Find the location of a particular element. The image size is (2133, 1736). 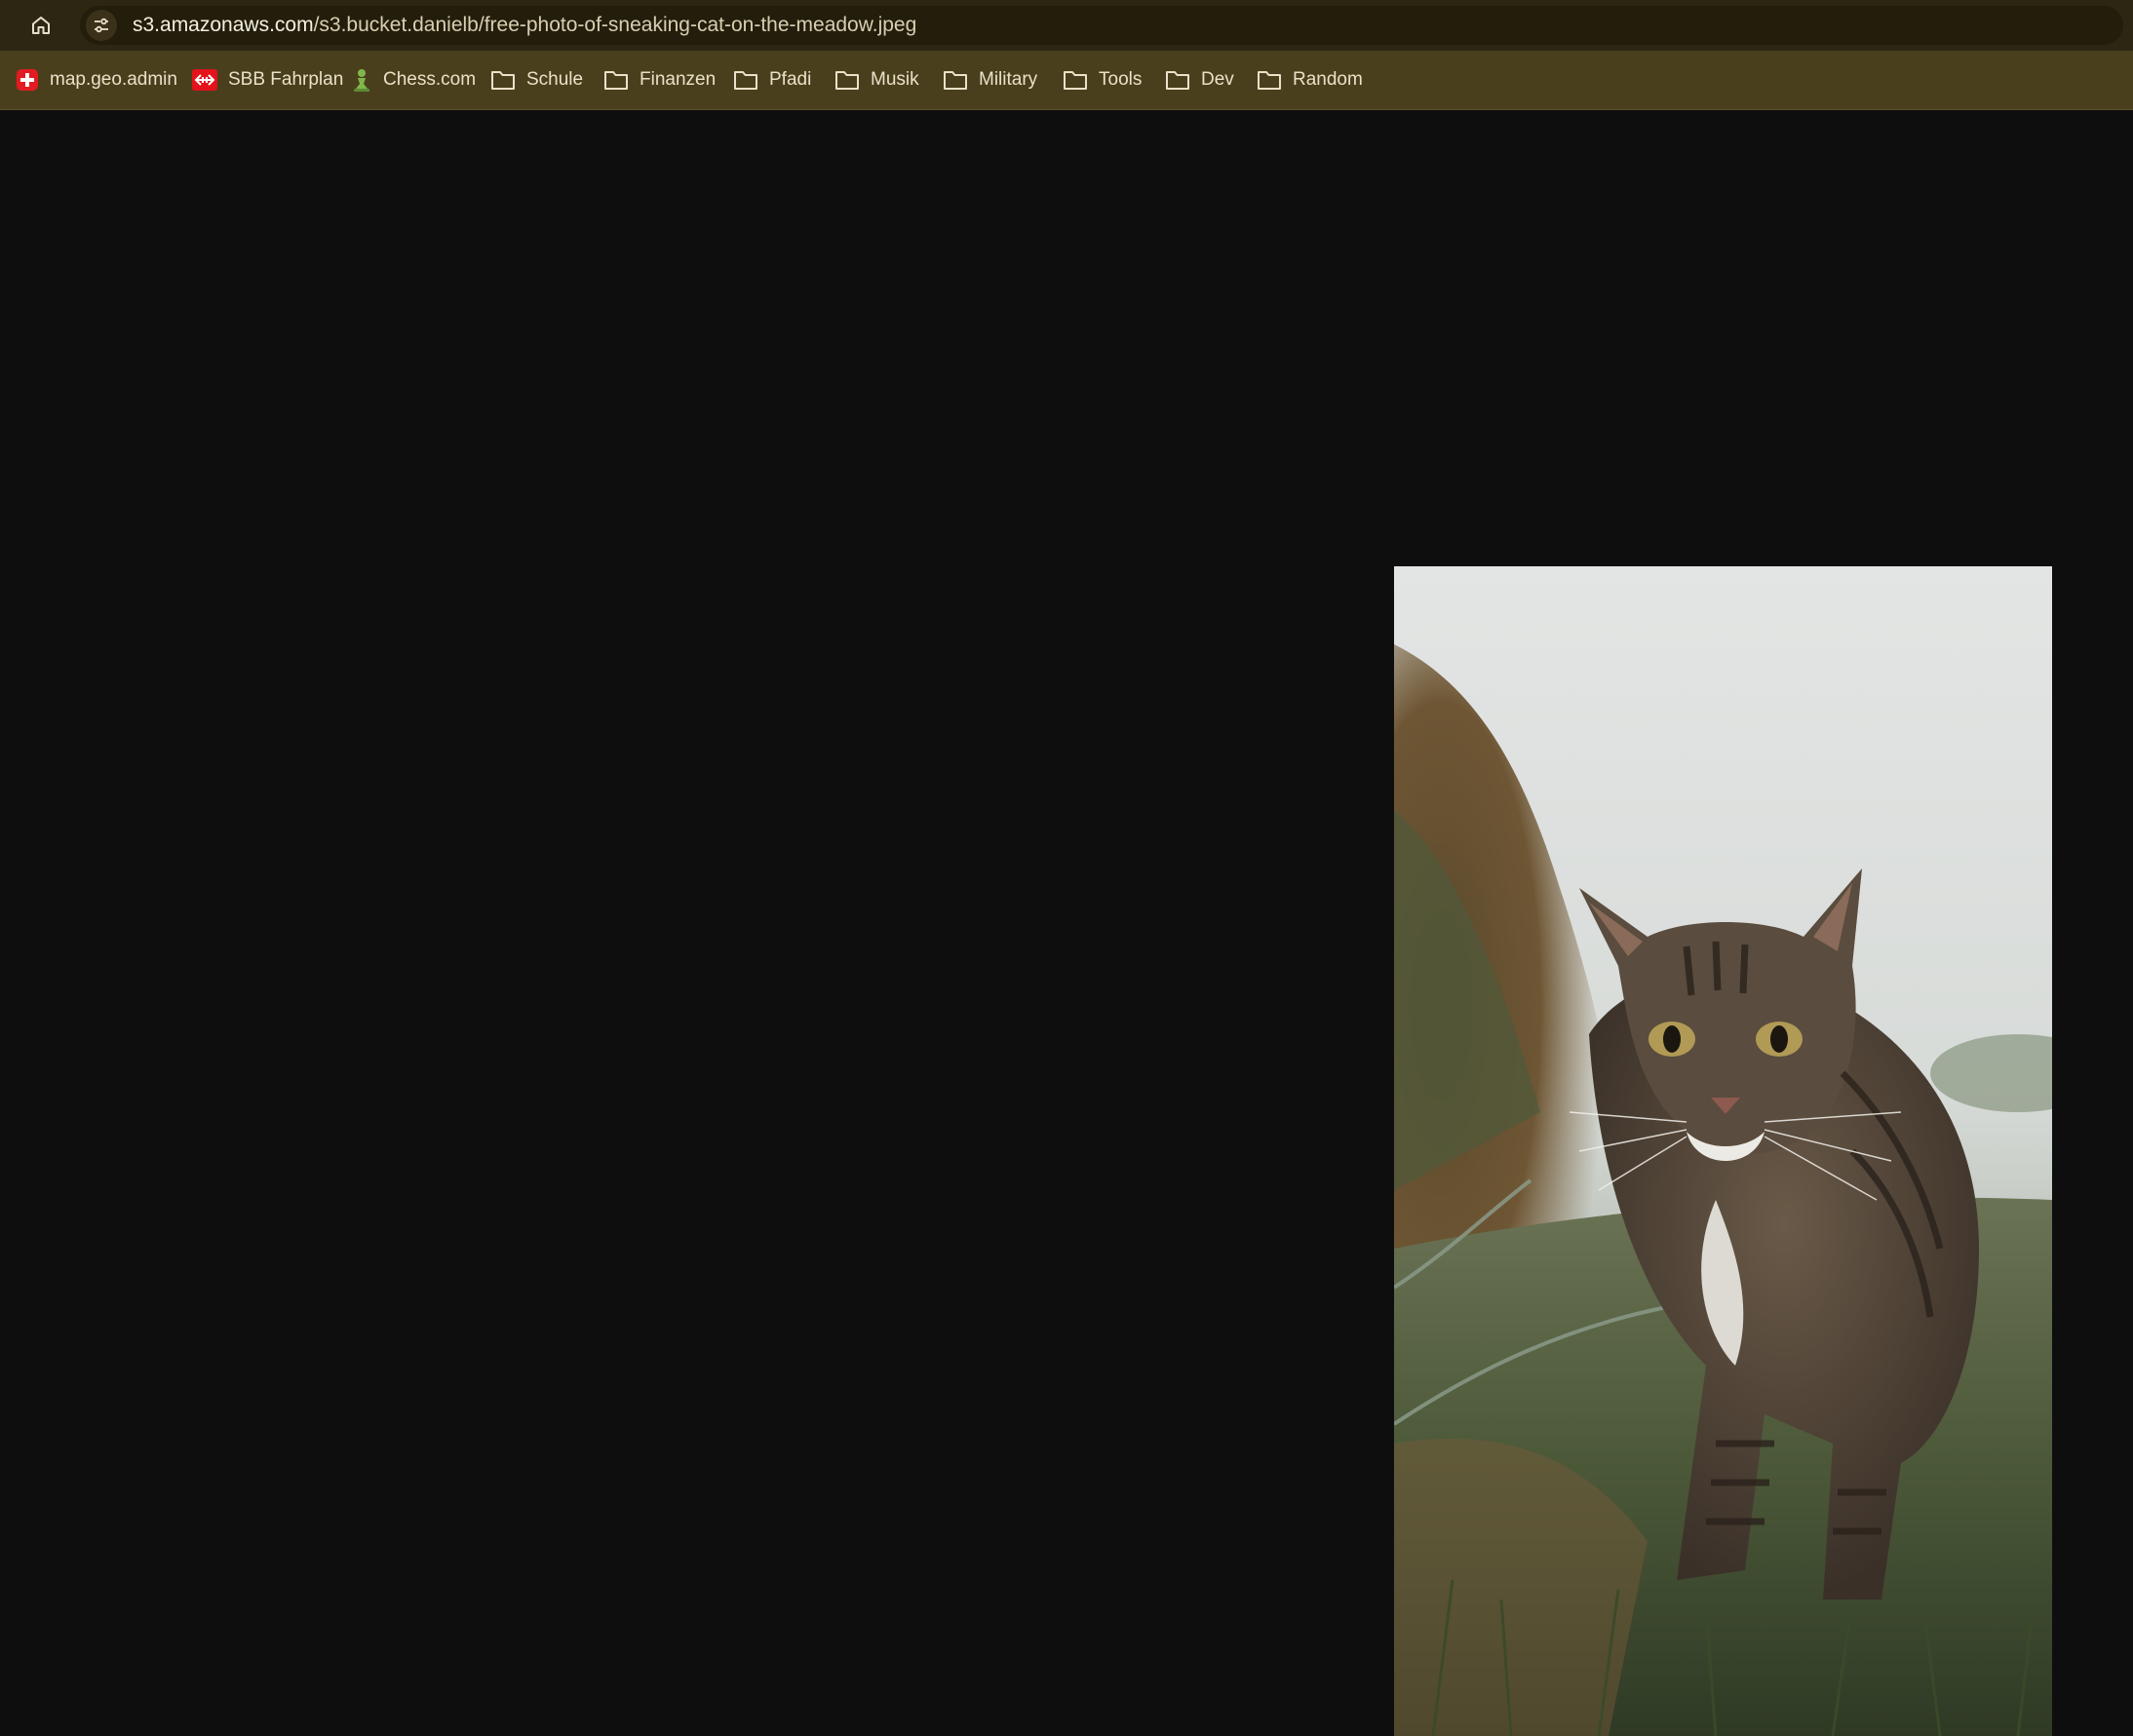

bookmark-folder-schule: Schule is located at coordinates (536, 80).